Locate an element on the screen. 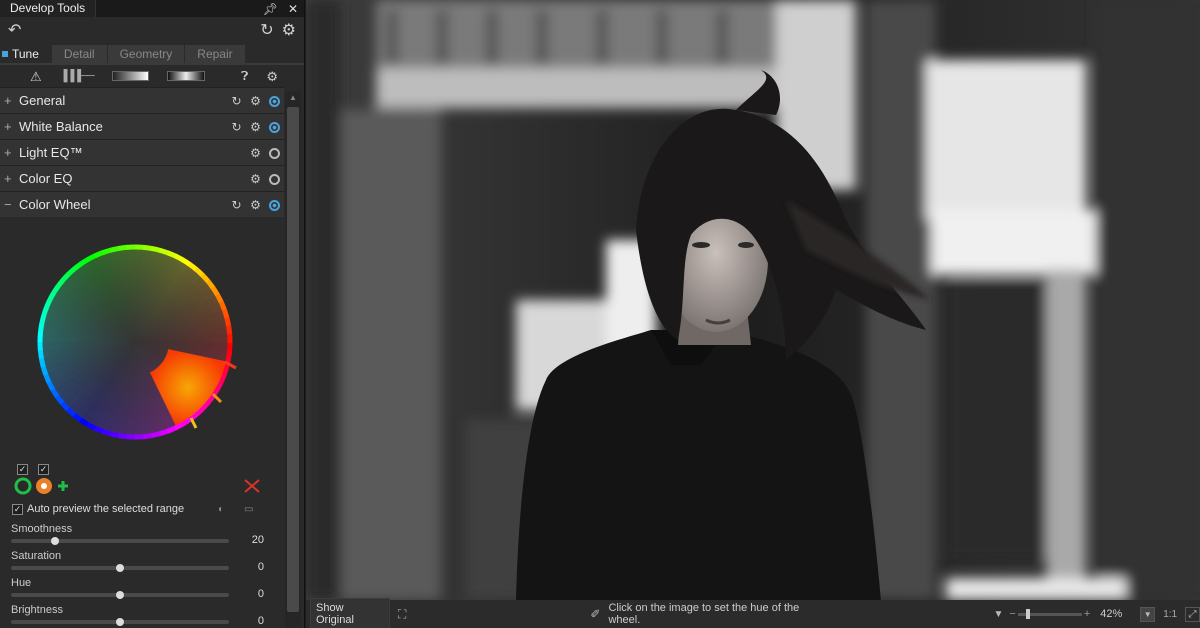  section-label: General is located at coordinates (42, 100).